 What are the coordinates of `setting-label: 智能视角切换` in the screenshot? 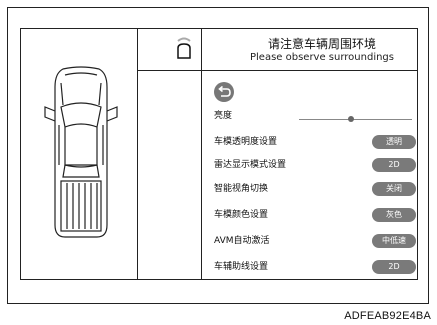 It's located at (241, 189).